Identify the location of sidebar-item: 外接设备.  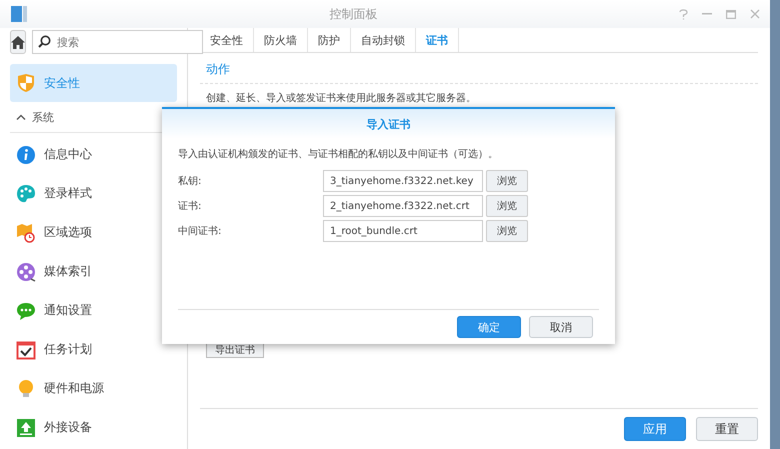
(93, 427).